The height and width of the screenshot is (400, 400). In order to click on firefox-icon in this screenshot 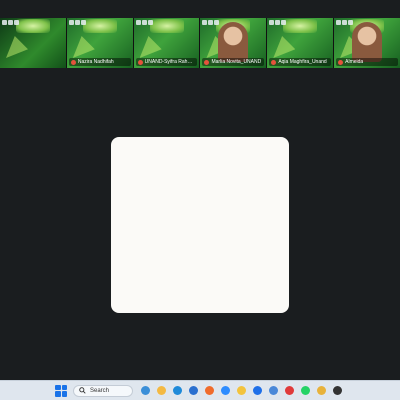, I will do `click(209, 391)`.